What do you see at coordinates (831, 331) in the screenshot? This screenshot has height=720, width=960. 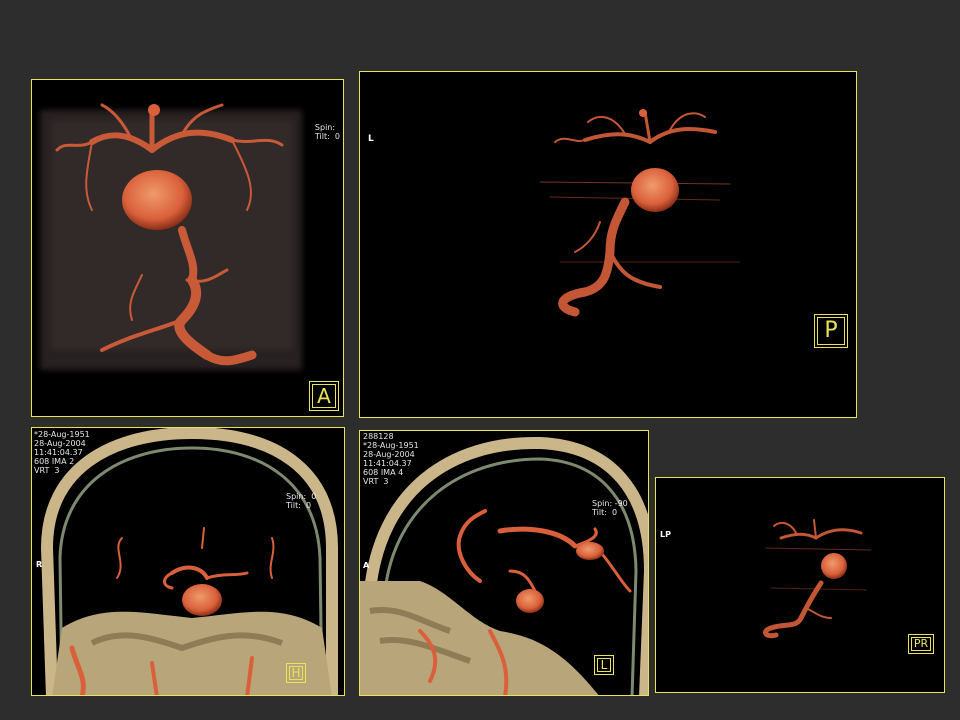 I see `view-badge: P` at bounding box center [831, 331].